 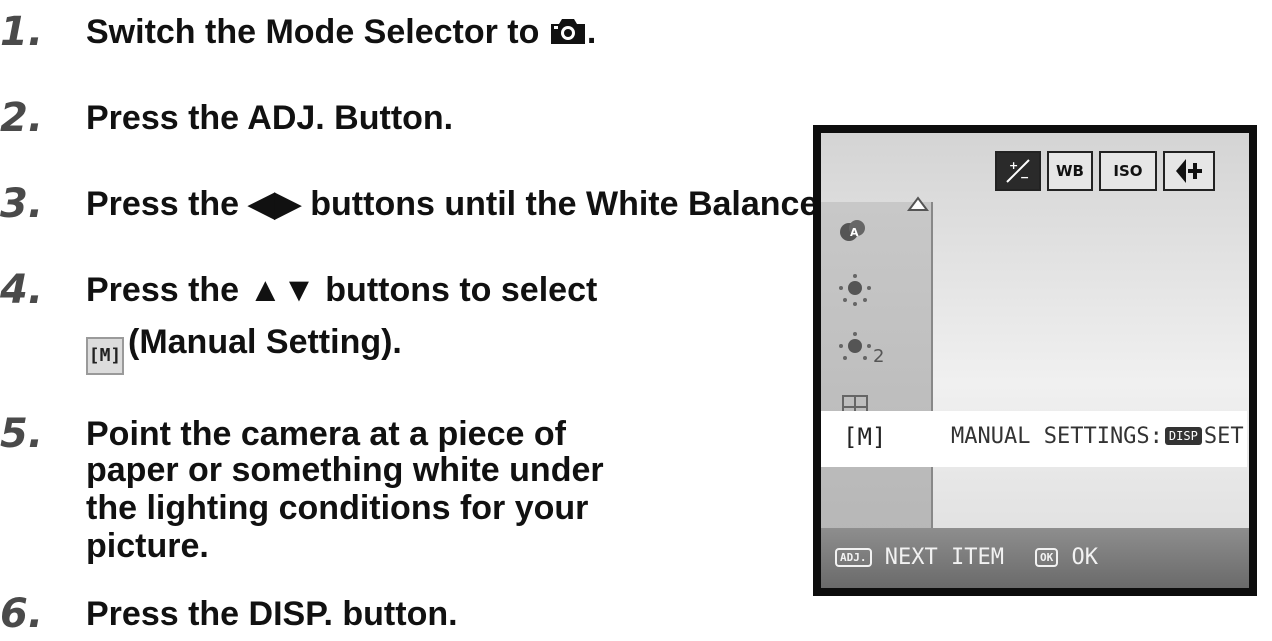 What do you see at coordinates (270, 118) in the screenshot?
I see `step-text: Press the ADJ. Button.` at bounding box center [270, 118].